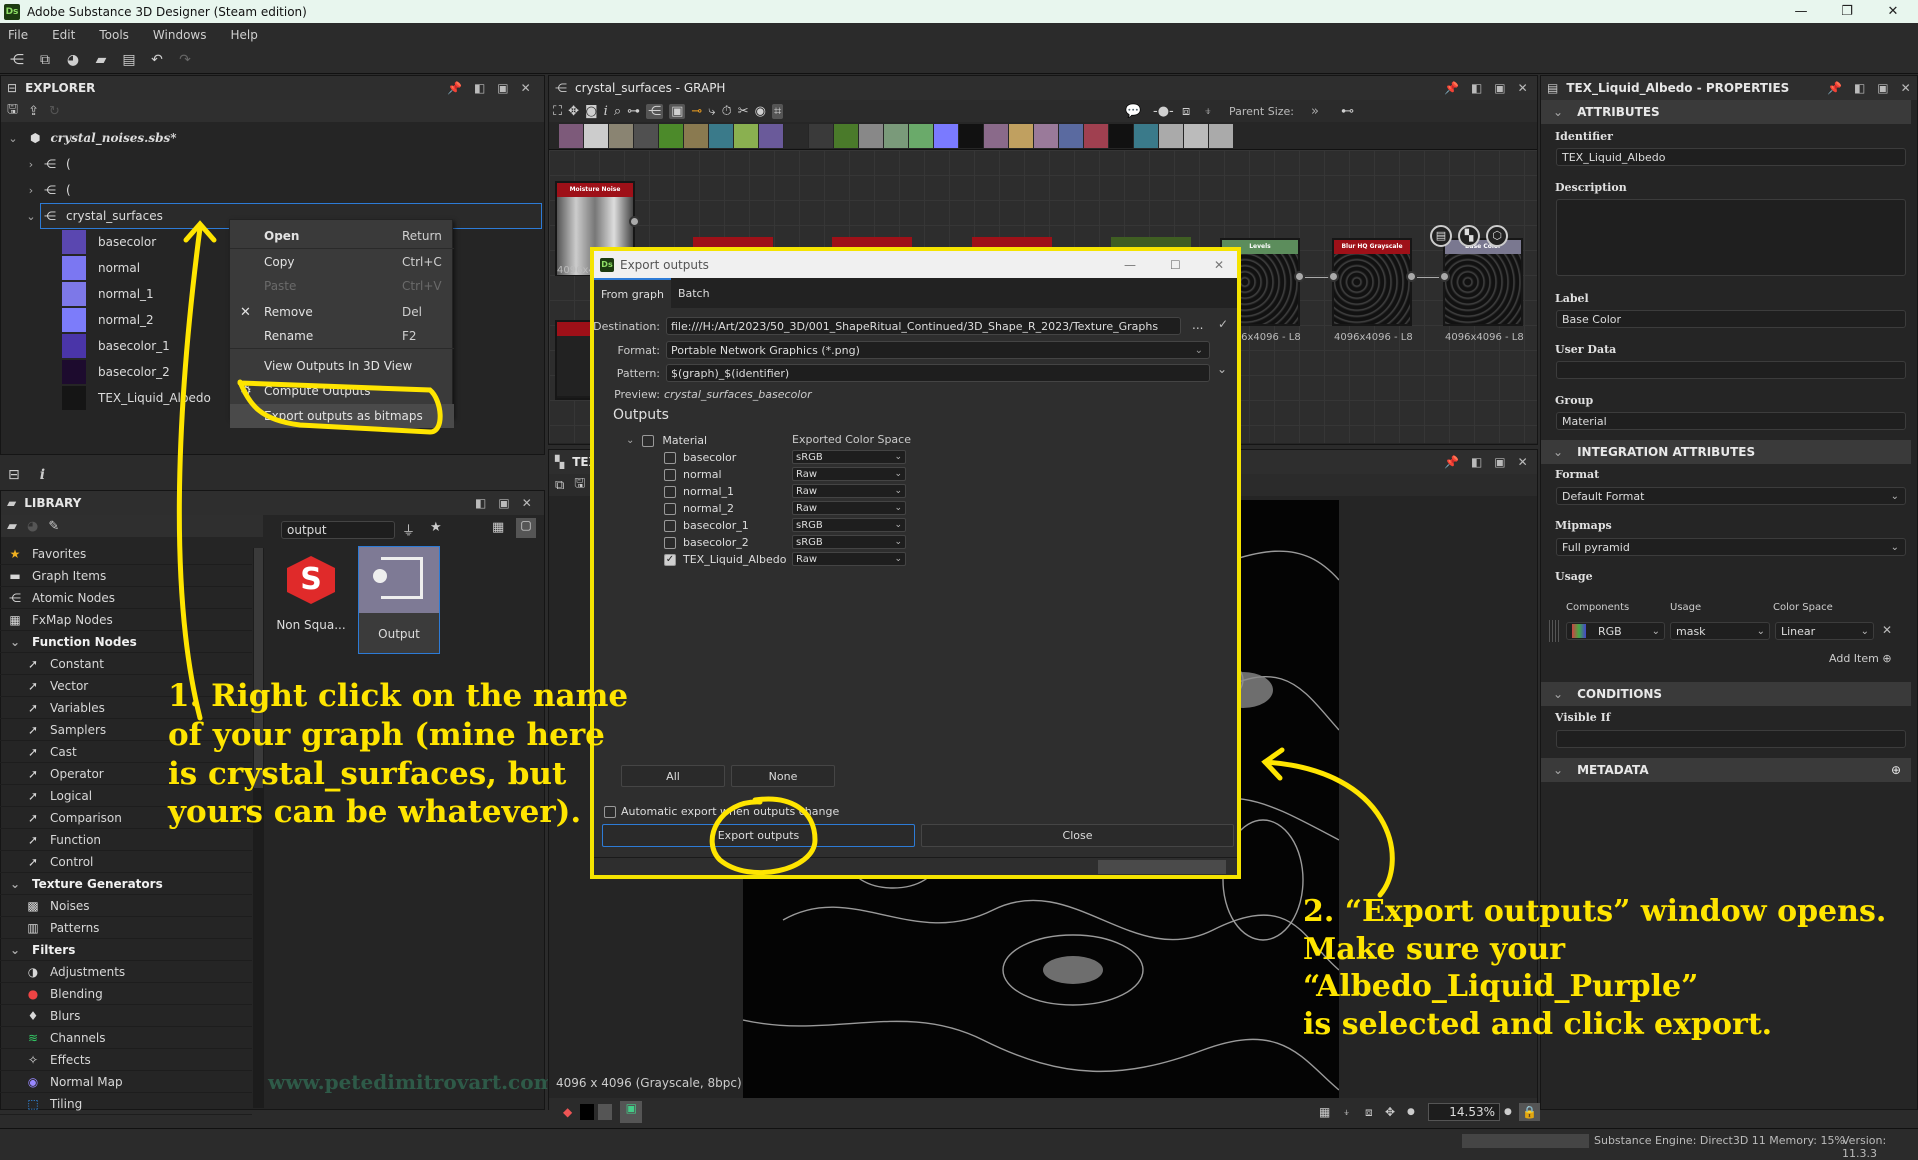 The height and width of the screenshot is (1160, 1918). What do you see at coordinates (342, 336) in the screenshot?
I see `context-menu-item: Rename F2` at bounding box center [342, 336].